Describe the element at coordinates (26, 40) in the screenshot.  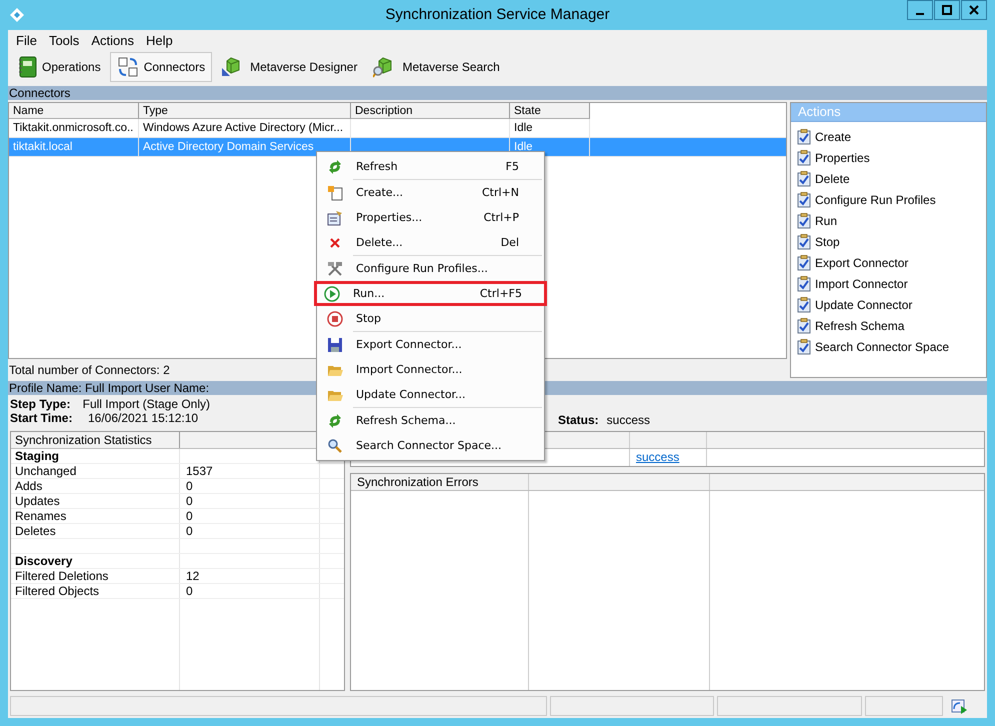
I see `menu-item: File` at that location.